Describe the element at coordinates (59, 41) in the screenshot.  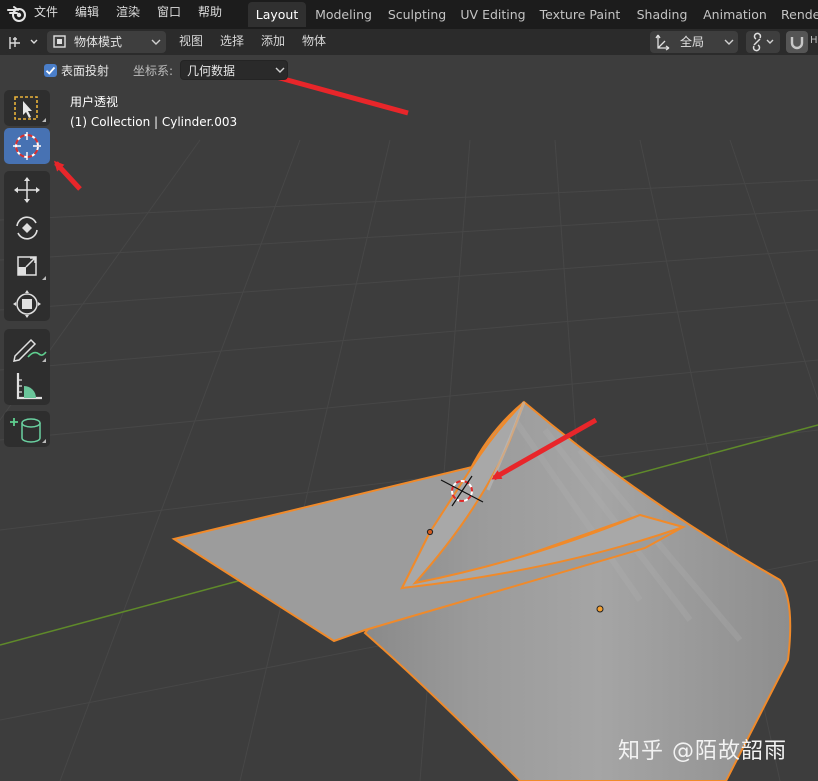
I see `object-mode-icon` at that location.